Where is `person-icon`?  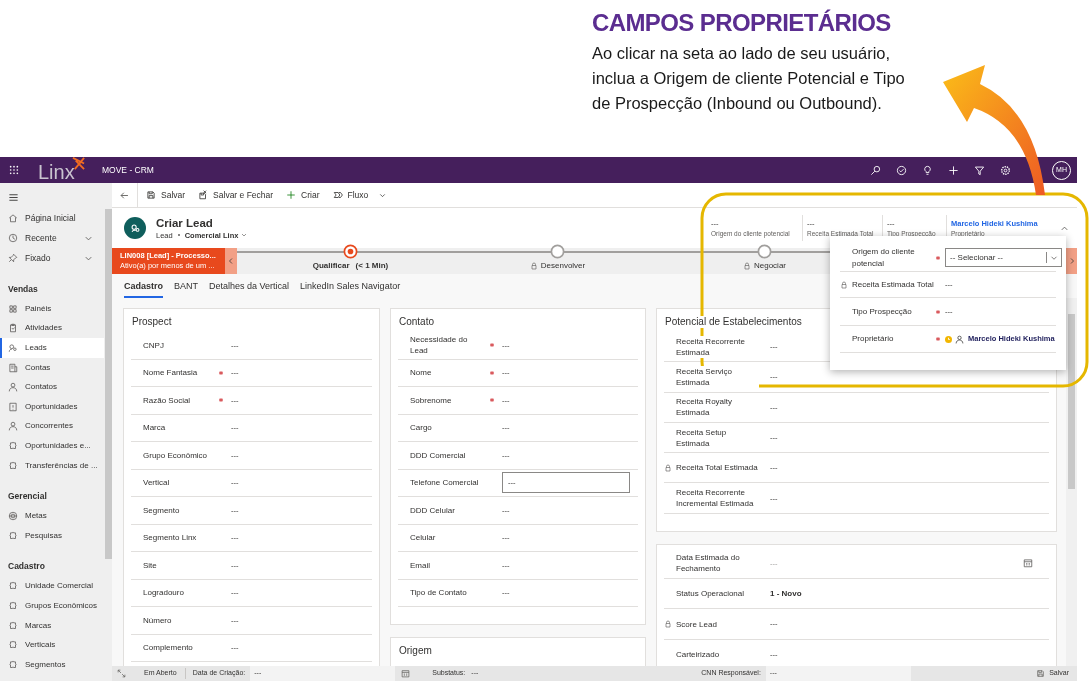 person-icon is located at coordinates (13, 426).